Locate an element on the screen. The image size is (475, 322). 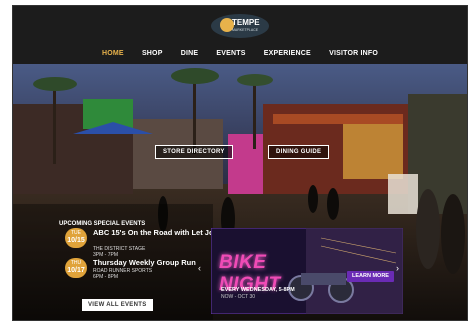
bike-night-line1: BIKE is located at coordinates (243, 262).